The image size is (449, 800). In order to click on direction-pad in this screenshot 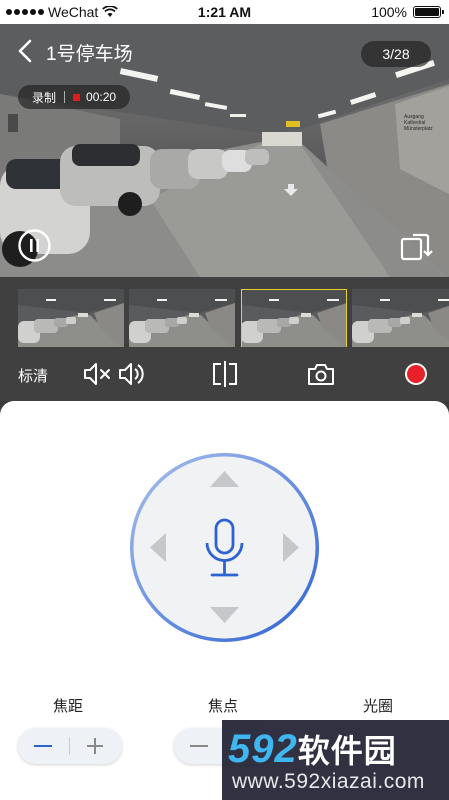, I will do `click(224, 547)`.